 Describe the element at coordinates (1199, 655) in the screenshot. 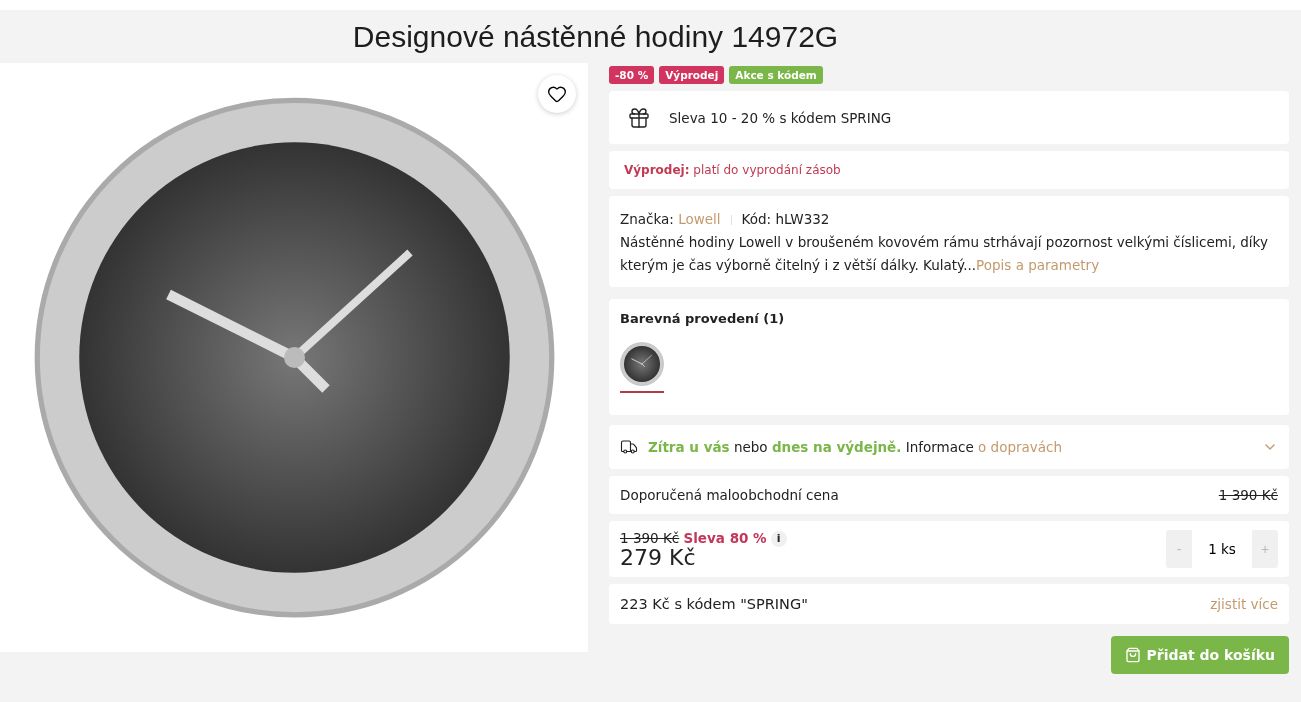

I see `add-to-cart-button: Přidat do košíku` at that location.